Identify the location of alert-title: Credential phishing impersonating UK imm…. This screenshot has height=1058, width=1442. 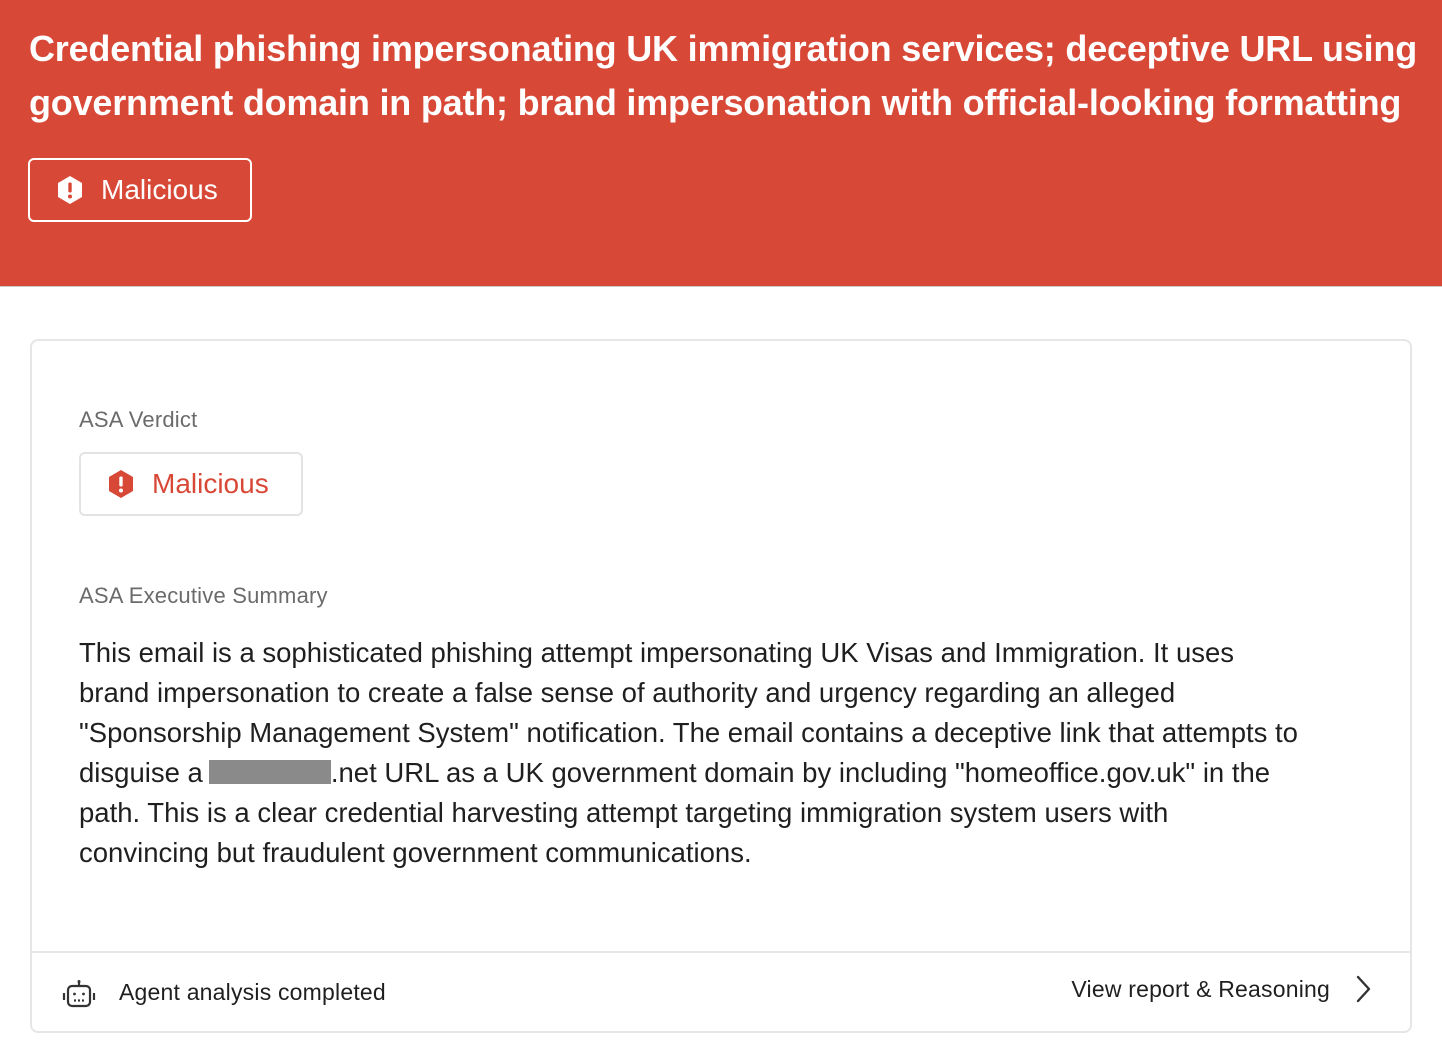
(723, 75).